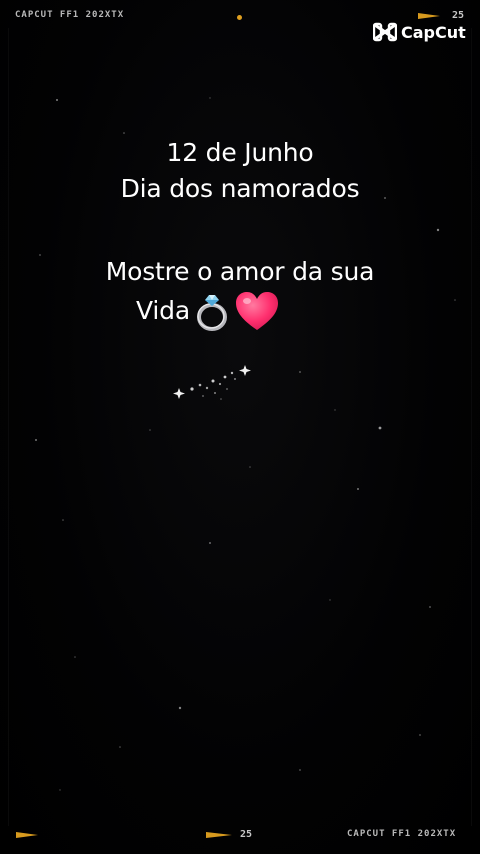  What do you see at coordinates (239, 17) in the screenshot?
I see `film-strip-dot` at bounding box center [239, 17].